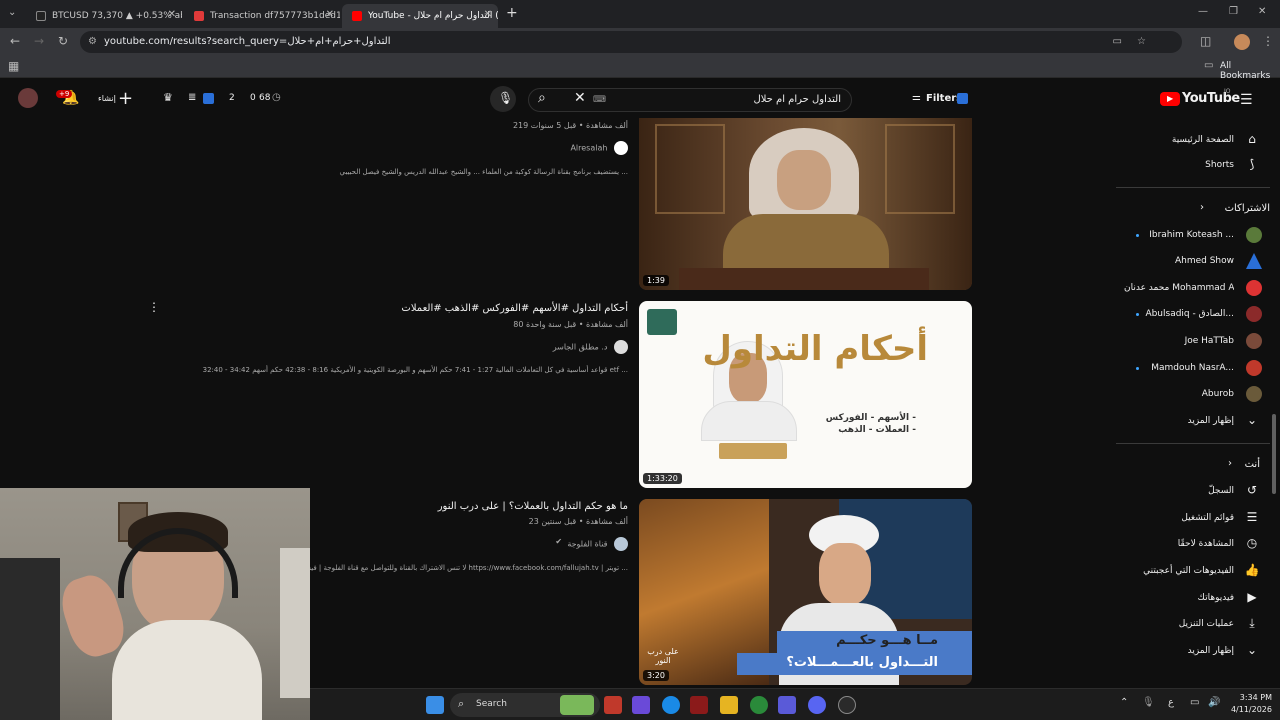 Image resolution: width=1280 pixels, height=720 pixels. Describe the element at coordinates (577, 705) in the screenshot. I see `search-highlight-icon` at that location.